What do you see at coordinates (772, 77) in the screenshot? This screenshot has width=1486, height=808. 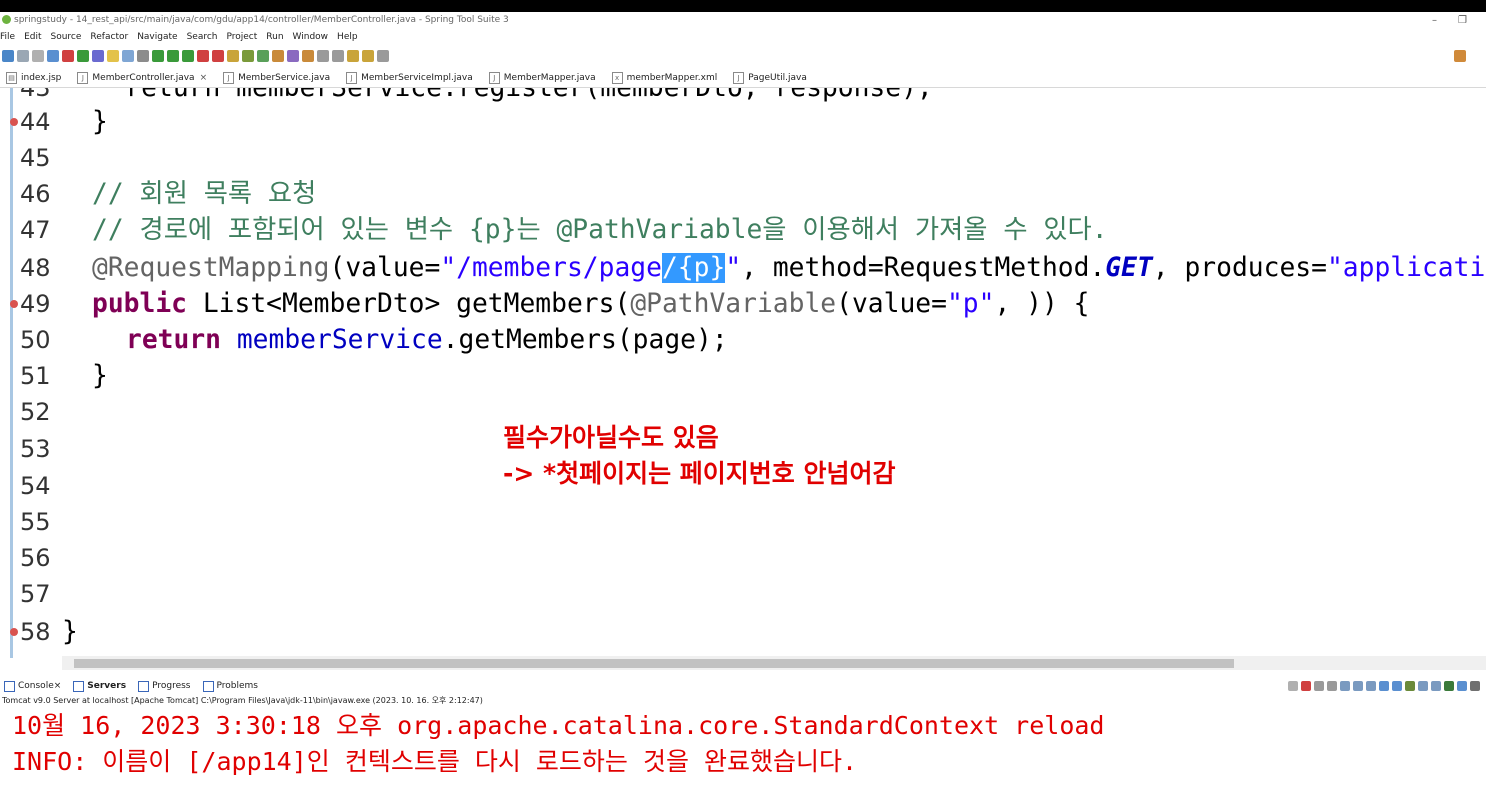 I see `tab-page-util: J PageUtil.java` at bounding box center [772, 77].